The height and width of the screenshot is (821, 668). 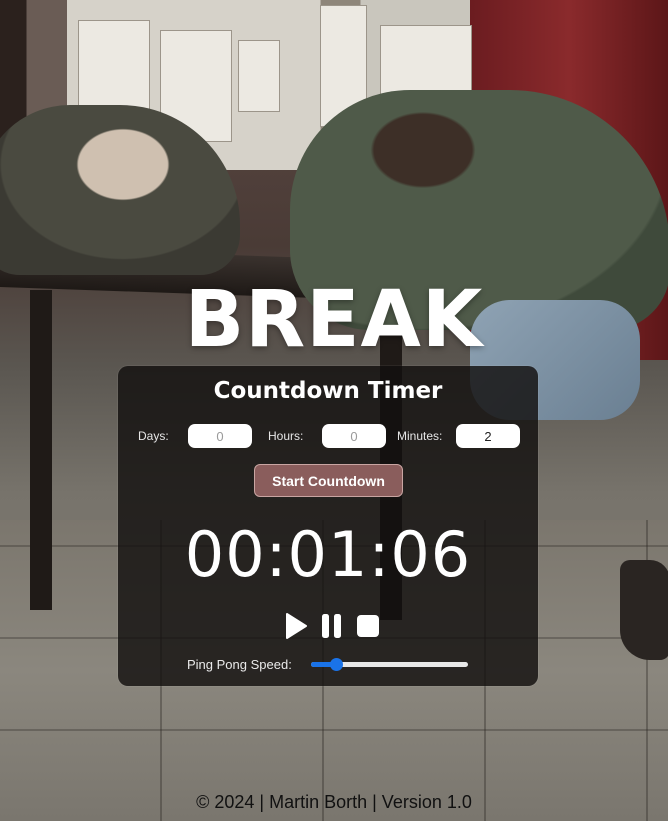 What do you see at coordinates (220, 436) in the screenshot?
I see `days-input` at bounding box center [220, 436].